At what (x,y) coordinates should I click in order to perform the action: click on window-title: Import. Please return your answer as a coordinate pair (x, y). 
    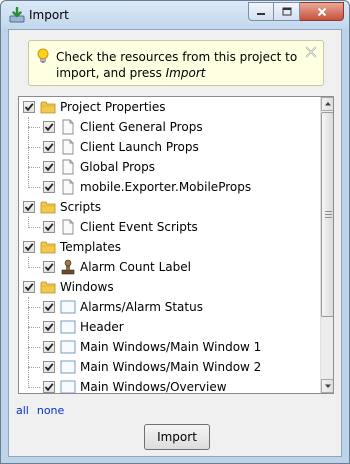
    Looking at the image, I should click on (49, 15).